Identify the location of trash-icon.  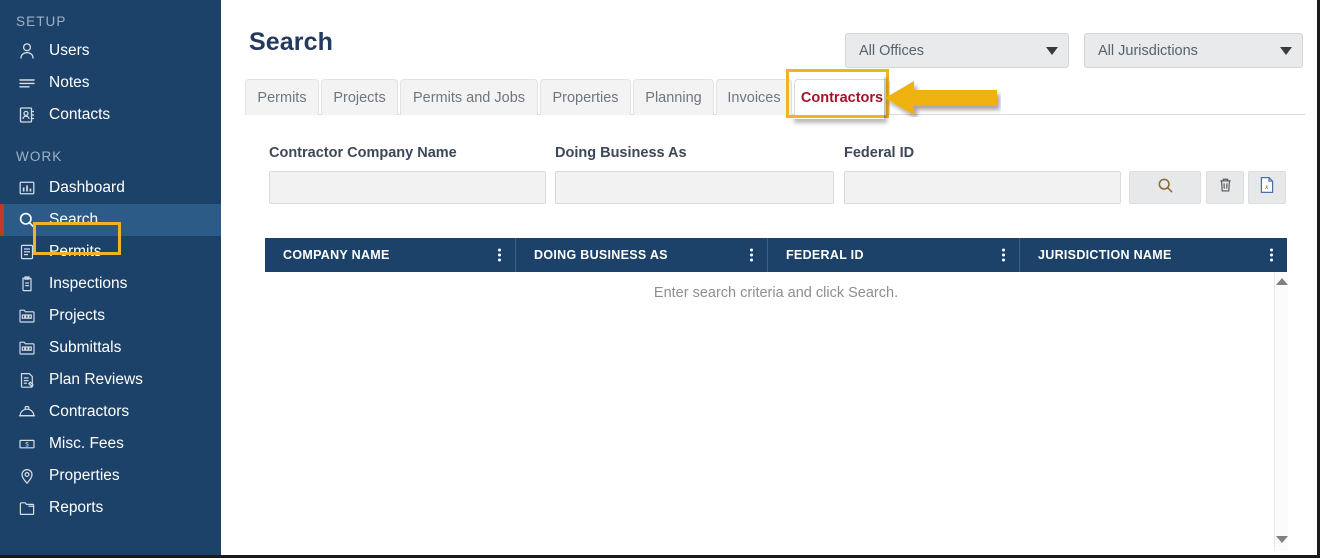
(1225, 187).